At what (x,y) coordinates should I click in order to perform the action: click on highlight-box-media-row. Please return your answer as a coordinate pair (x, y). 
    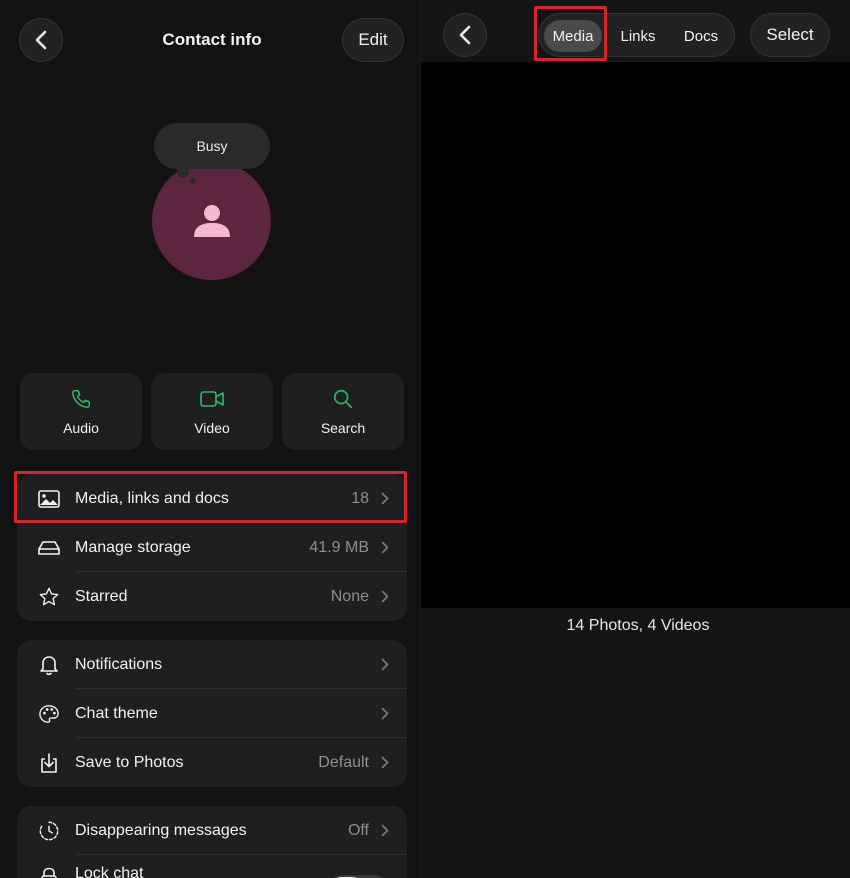
    Looking at the image, I should click on (210, 497).